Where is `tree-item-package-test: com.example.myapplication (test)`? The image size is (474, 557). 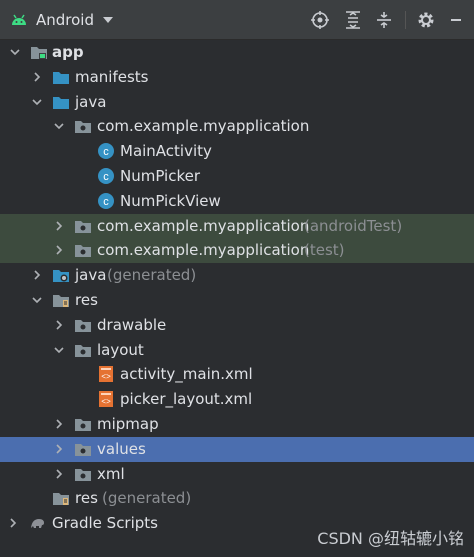
tree-item-package-test: com.example.myapplication (test) is located at coordinates (237, 251).